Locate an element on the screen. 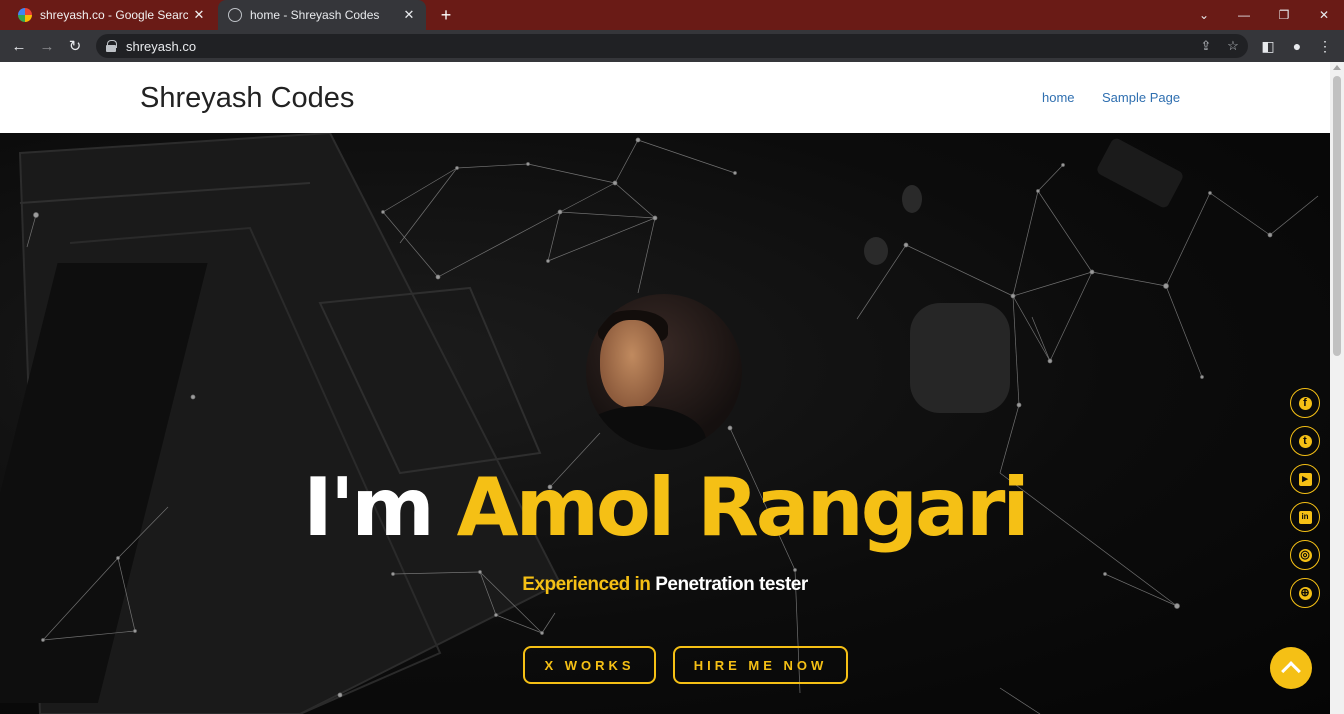  profile-icon: ● is located at coordinates (1297, 46).